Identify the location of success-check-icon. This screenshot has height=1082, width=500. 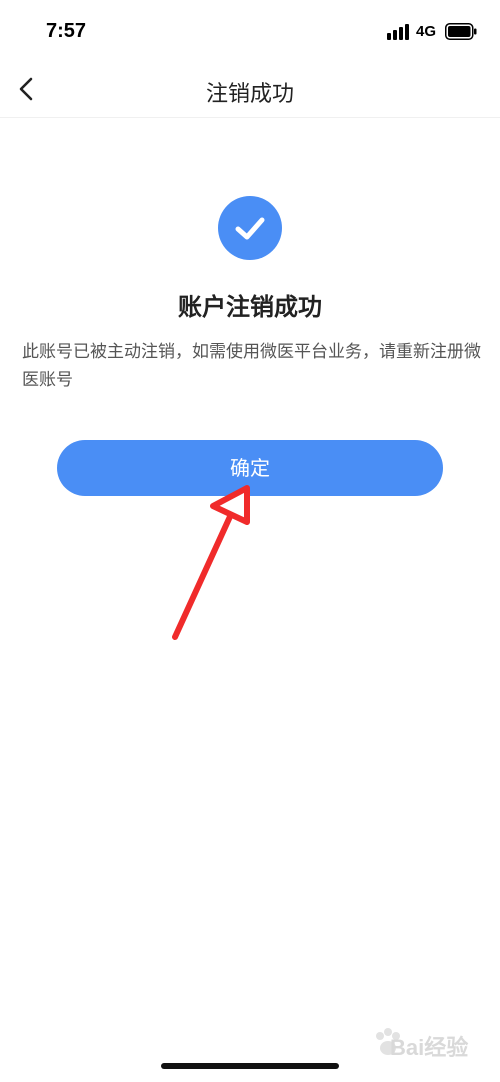
(250, 228).